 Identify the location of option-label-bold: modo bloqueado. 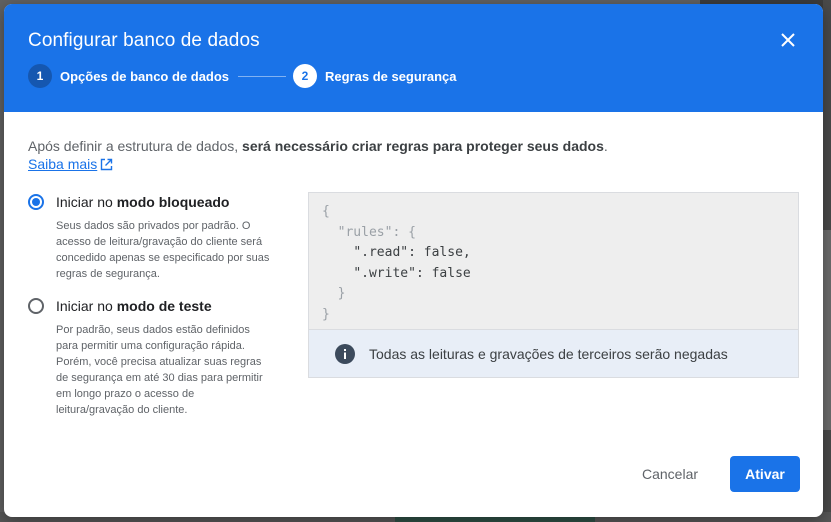
(173, 202).